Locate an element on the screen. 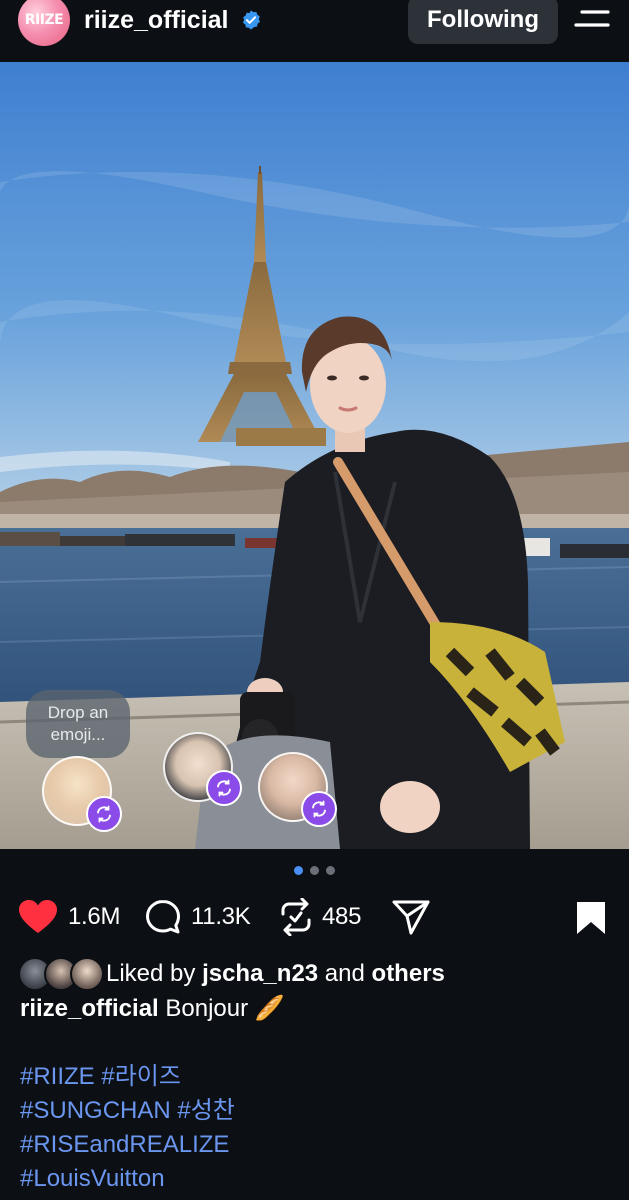  caption-username: riize_official is located at coordinates (89, 1008).